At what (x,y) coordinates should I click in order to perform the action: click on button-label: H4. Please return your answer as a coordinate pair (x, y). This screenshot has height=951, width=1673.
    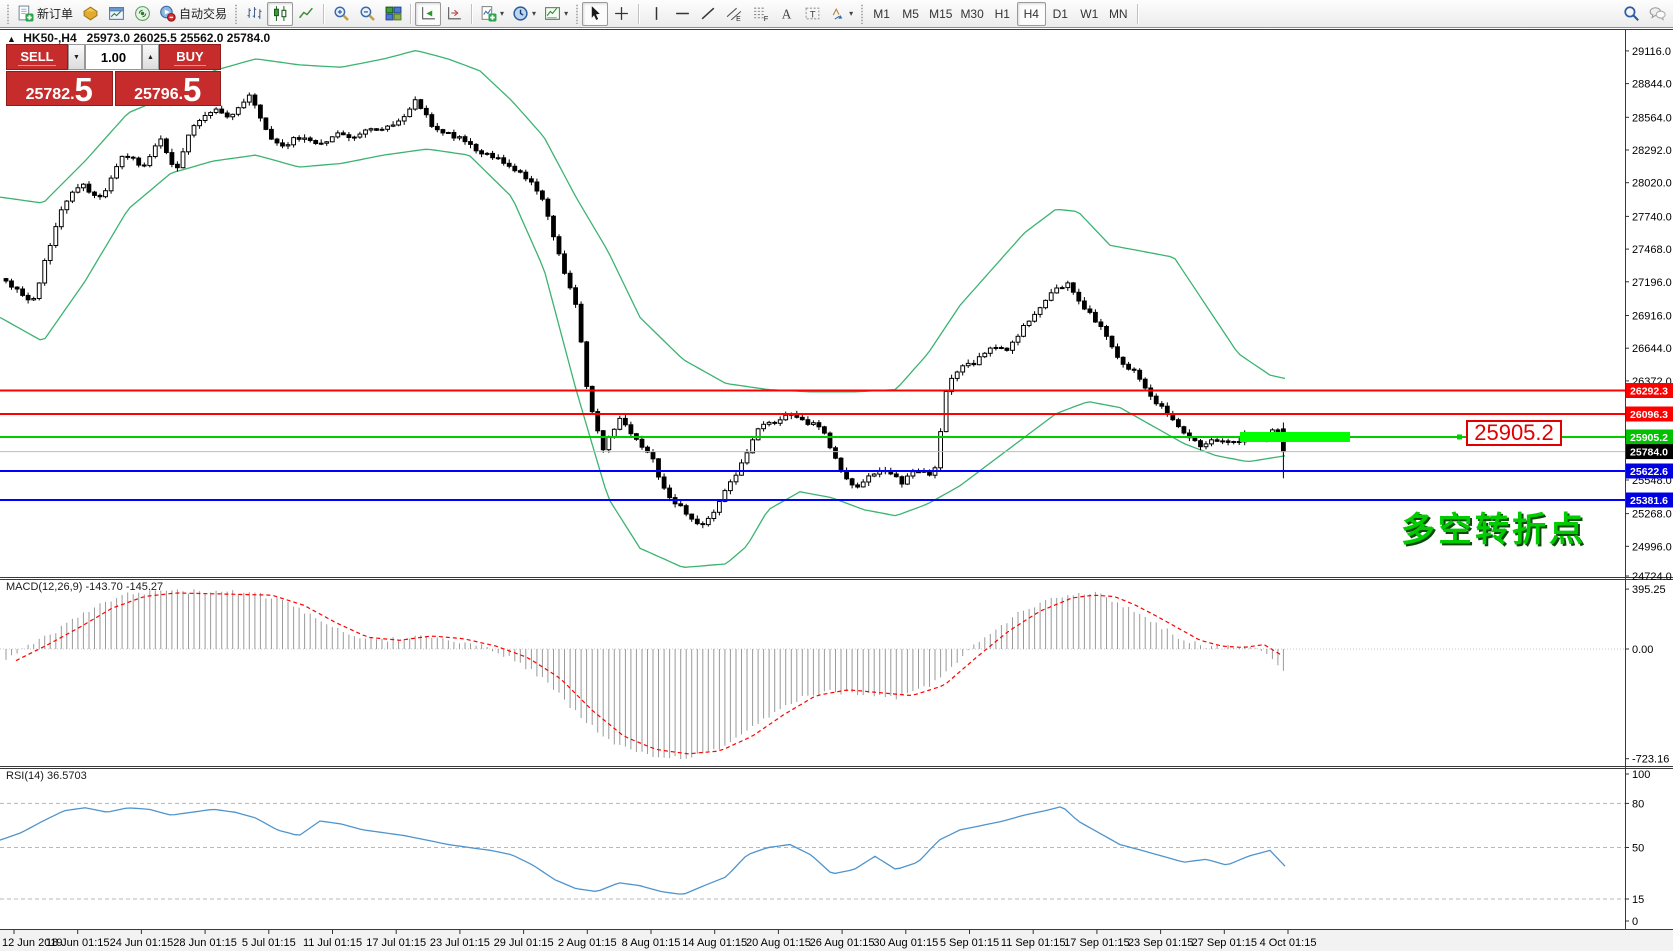
    Looking at the image, I should click on (1031, 13).